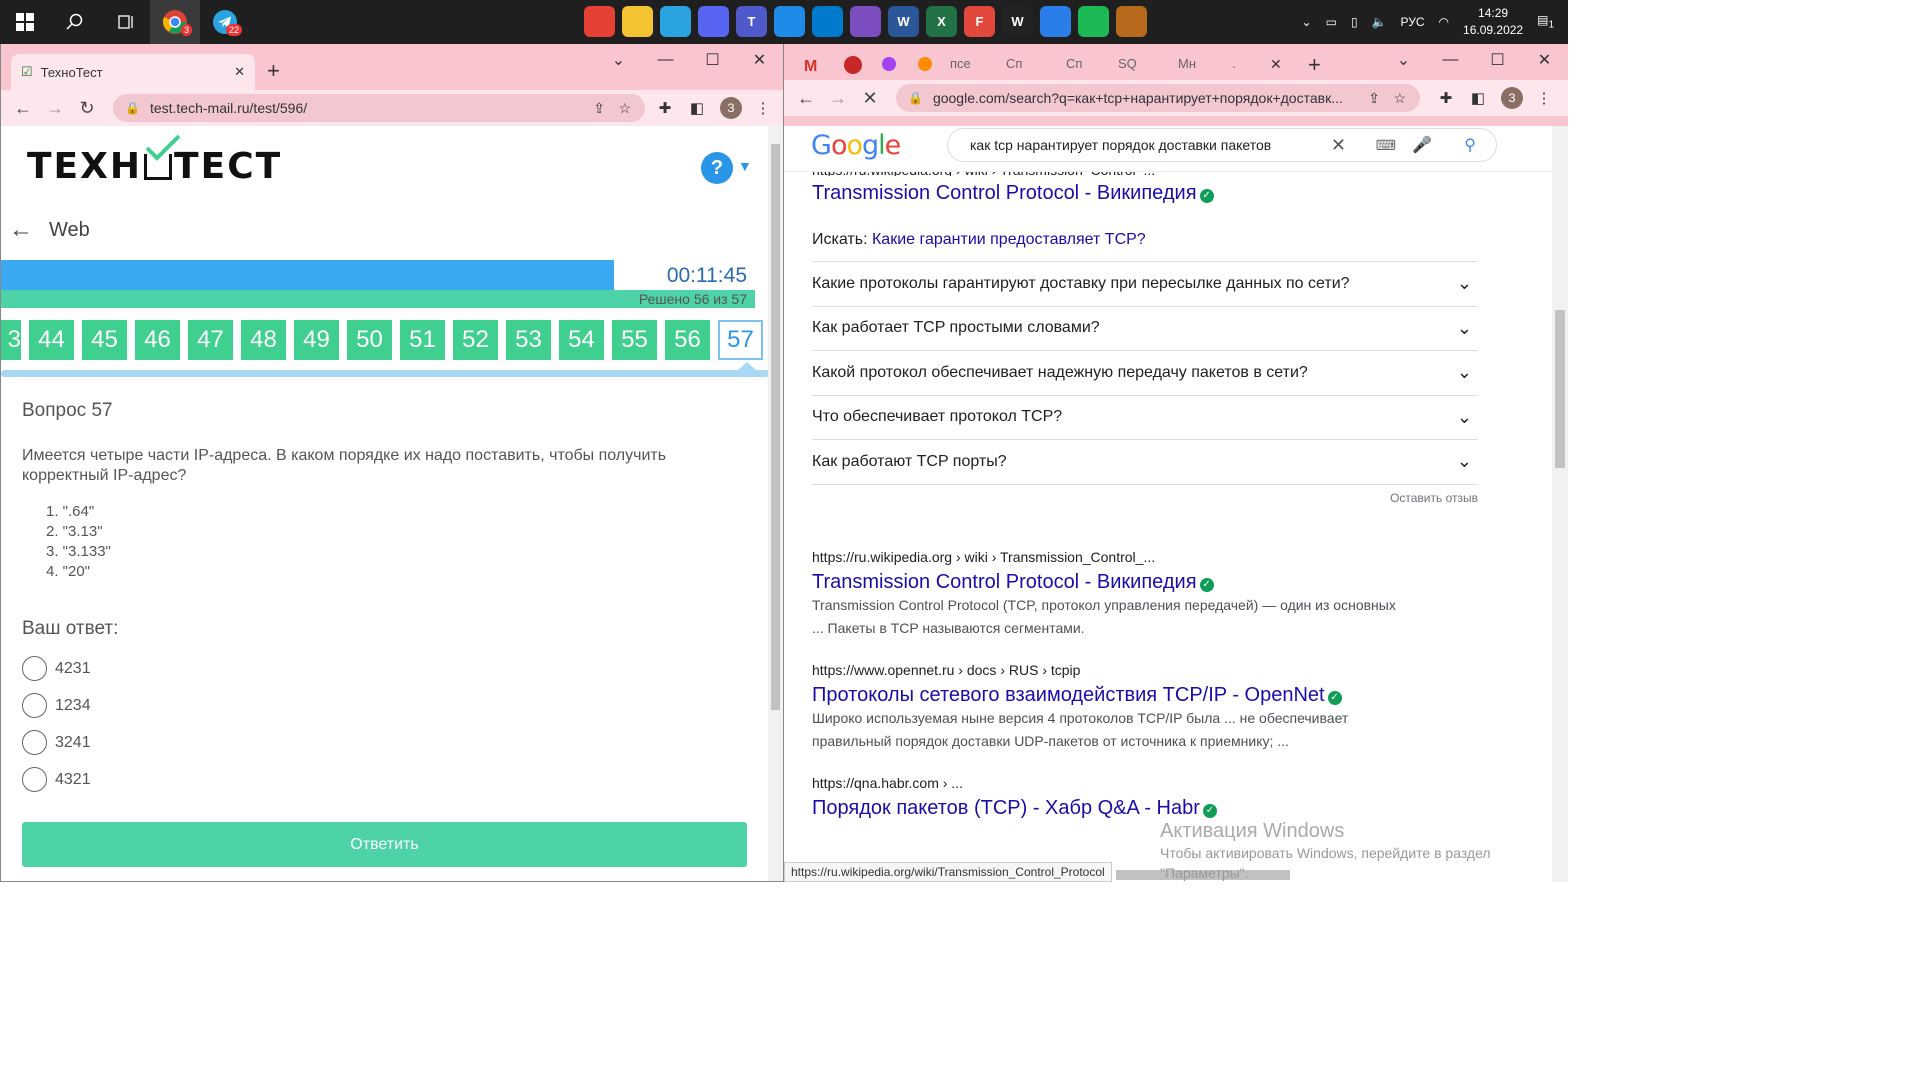  What do you see at coordinates (55, 108) in the screenshot?
I see `forward-icon: →` at bounding box center [55, 108].